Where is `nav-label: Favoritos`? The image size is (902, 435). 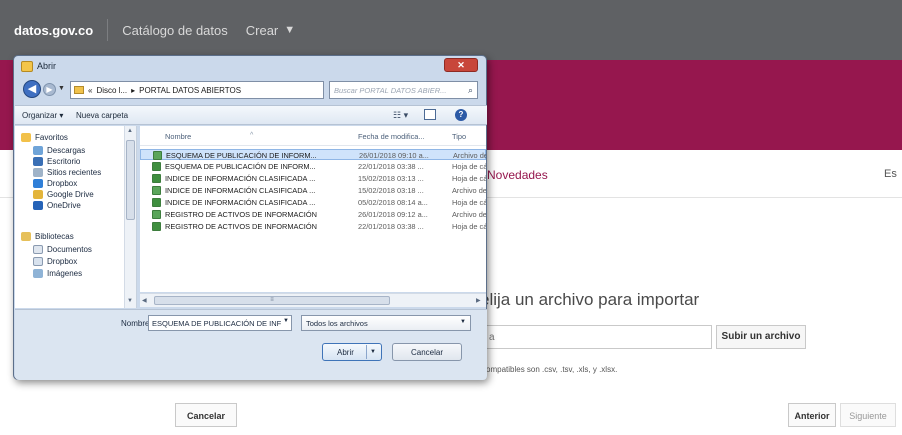 nav-label: Favoritos is located at coordinates (51, 137).